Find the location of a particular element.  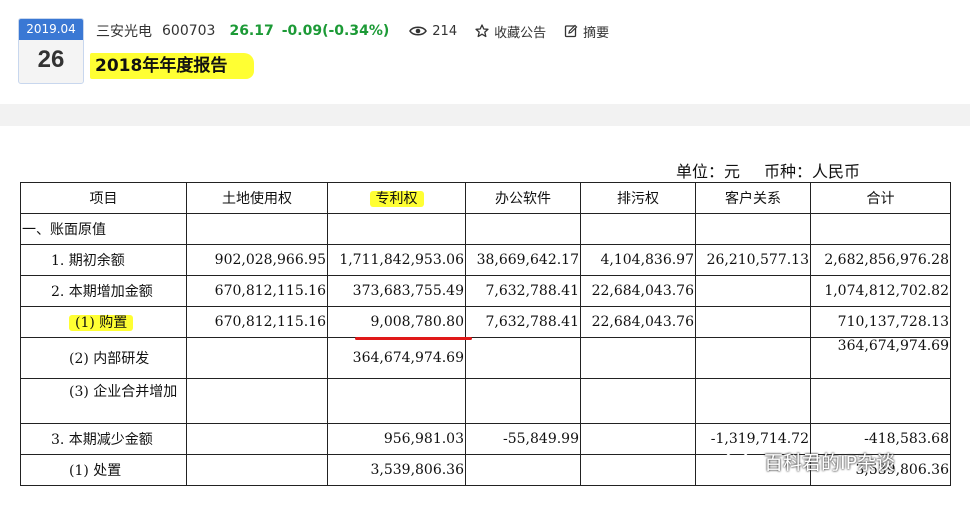

row-label: (1) 购置 is located at coordinates (103, 322).